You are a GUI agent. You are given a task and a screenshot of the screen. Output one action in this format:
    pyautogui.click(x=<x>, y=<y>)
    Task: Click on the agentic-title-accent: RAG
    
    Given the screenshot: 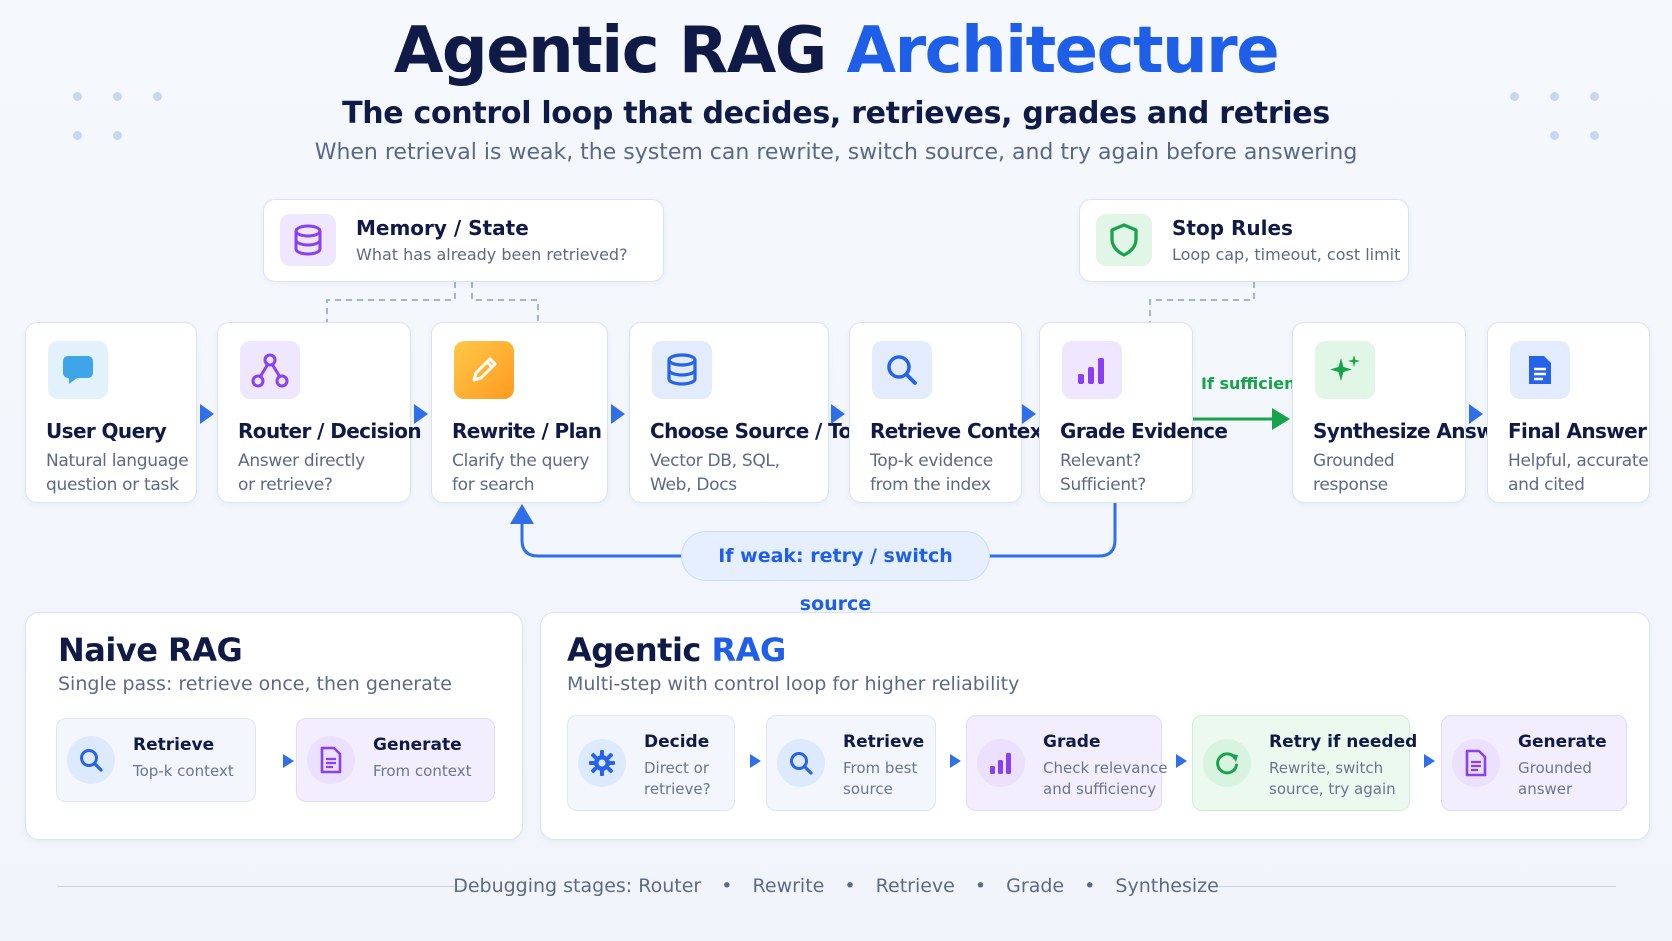 What is the action you would take?
    pyautogui.click(x=749, y=650)
    